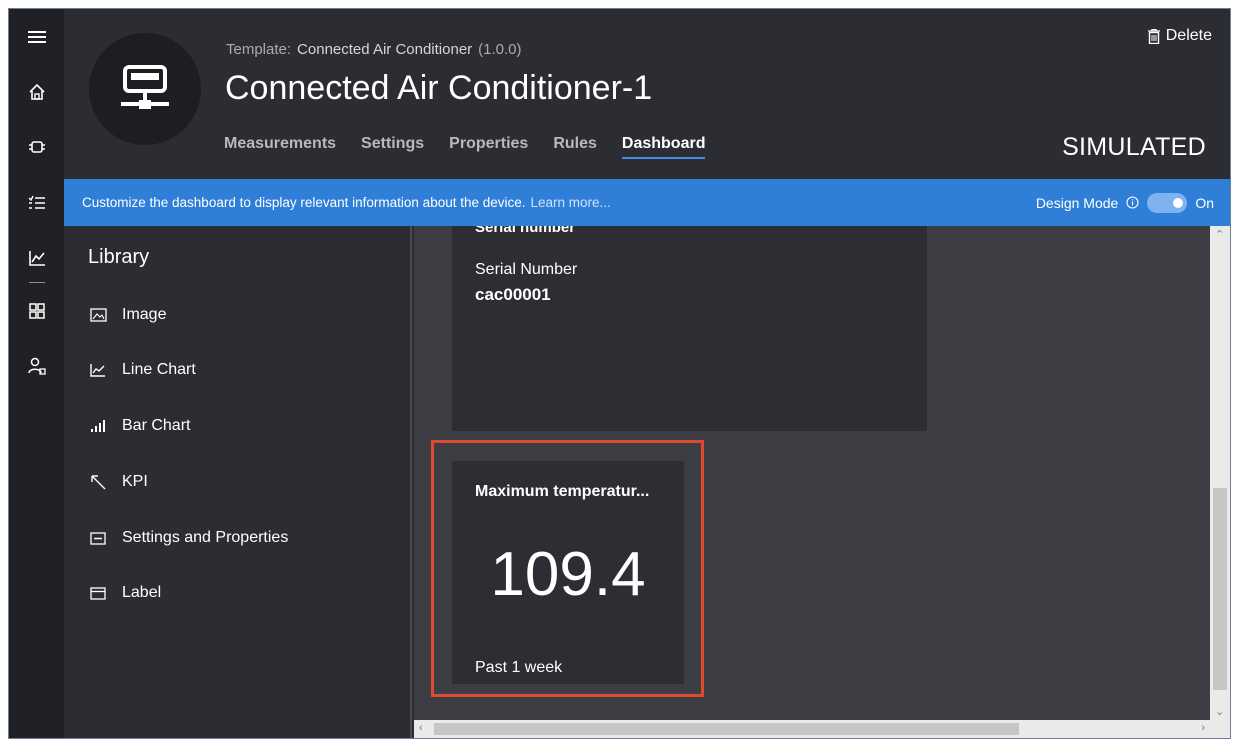 This screenshot has width=1236, height=753. What do you see at coordinates (663, 147) in the screenshot?
I see `tab-dashboard: Dashboard` at bounding box center [663, 147].